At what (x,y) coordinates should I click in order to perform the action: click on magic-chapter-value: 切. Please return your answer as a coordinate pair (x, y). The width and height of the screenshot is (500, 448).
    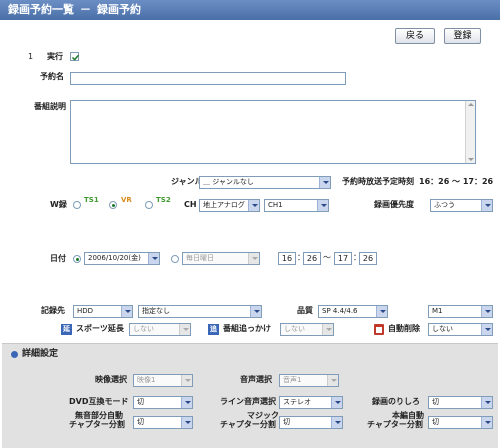
    Looking at the image, I should click on (286, 422).